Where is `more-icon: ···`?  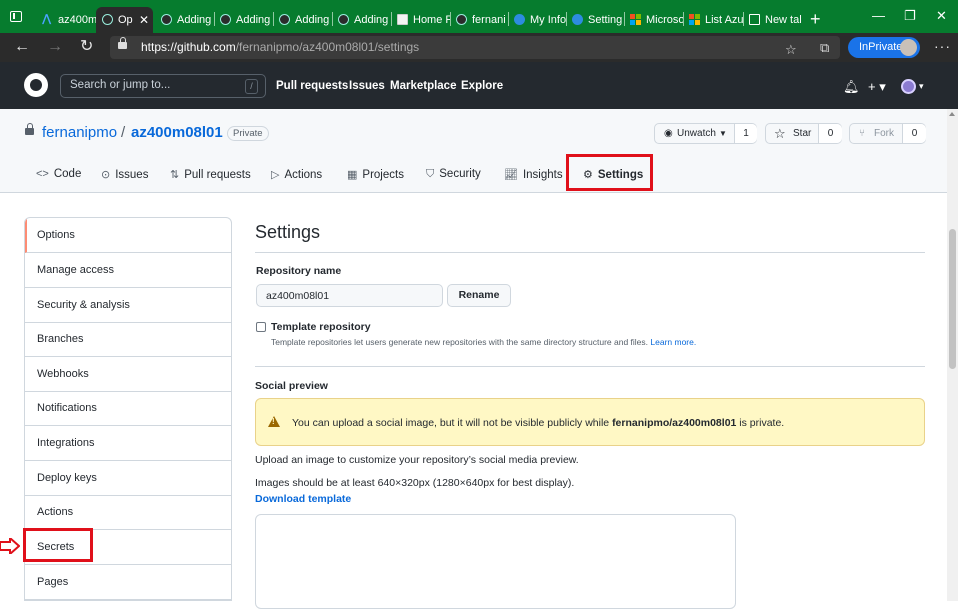 more-icon: ··· is located at coordinates (942, 46).